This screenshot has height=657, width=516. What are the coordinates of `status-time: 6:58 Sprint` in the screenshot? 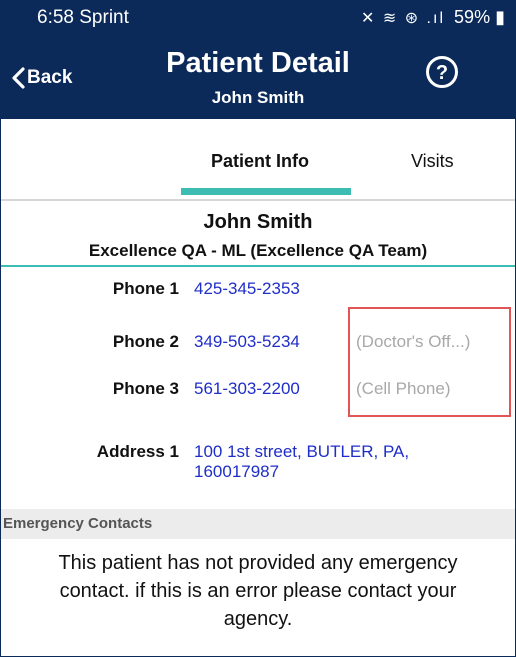 It's located at (83, 17).